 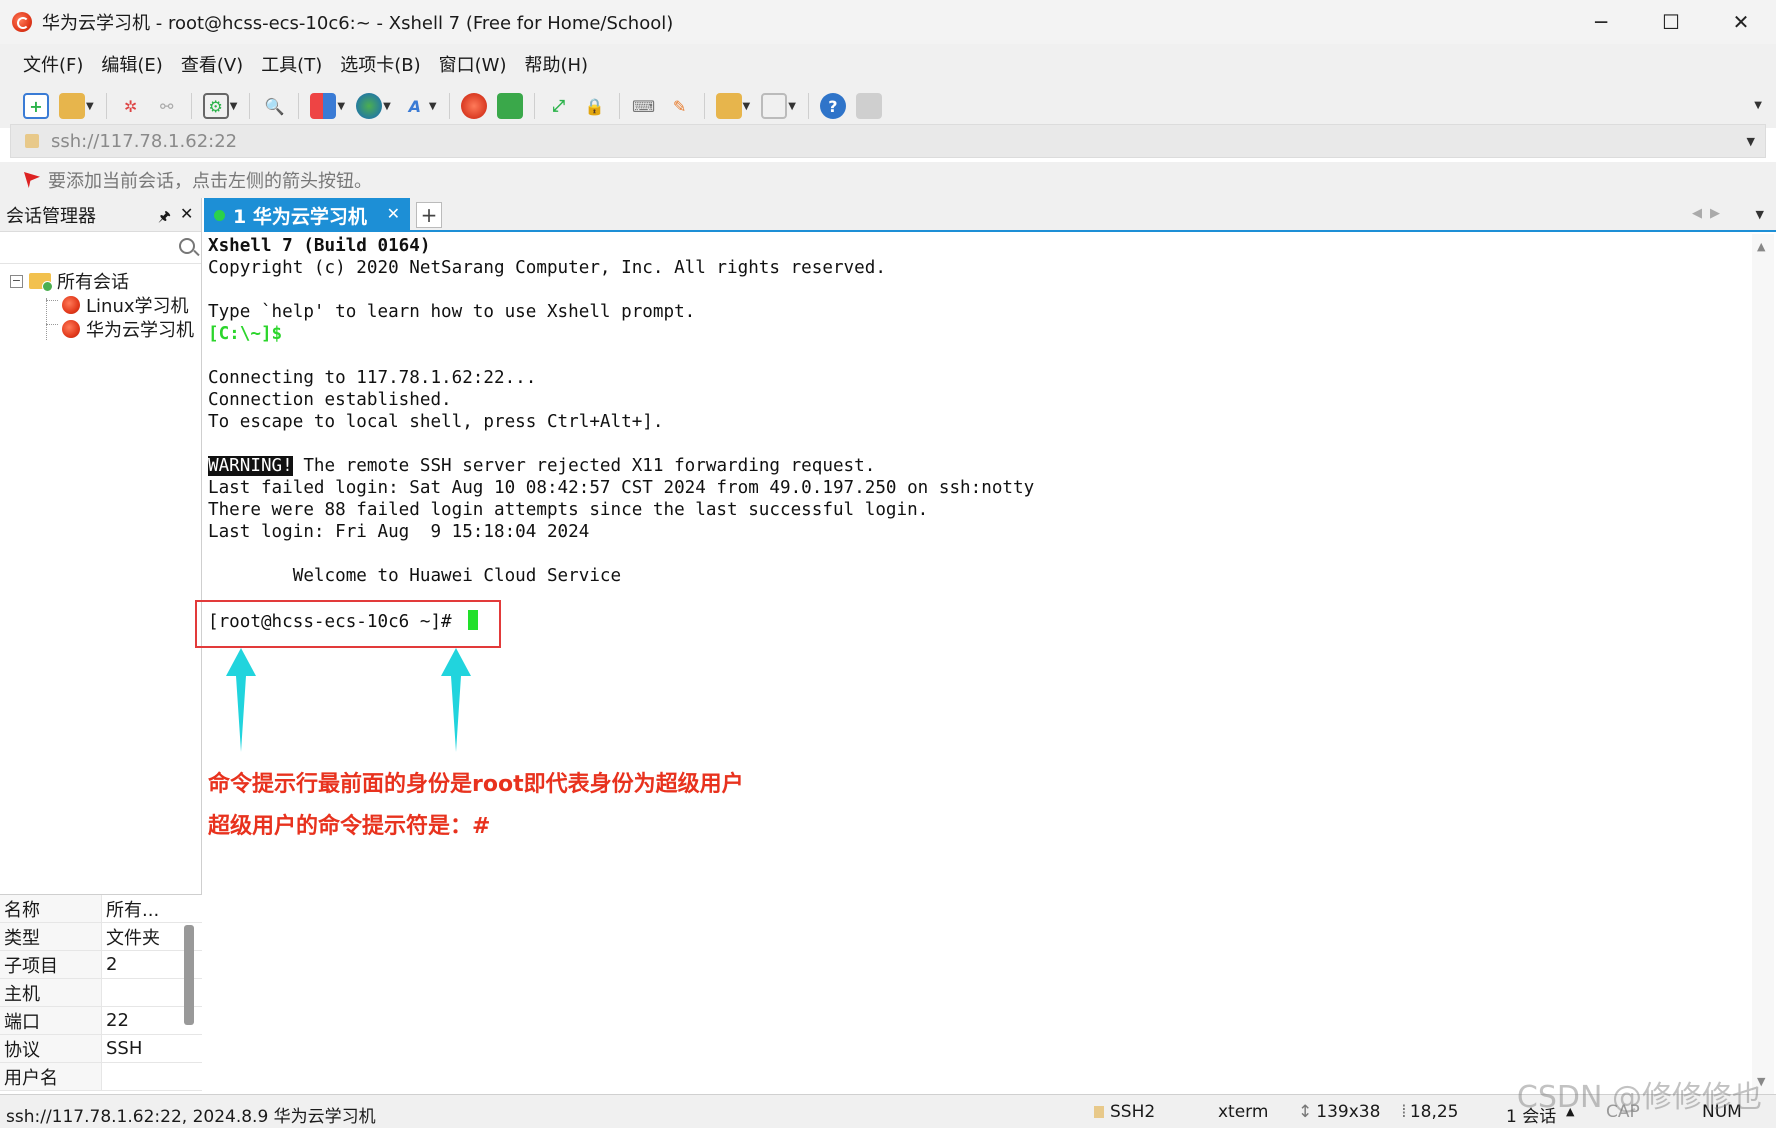 I want to click on up-arrow-annotation, so click(x=241, y=700).